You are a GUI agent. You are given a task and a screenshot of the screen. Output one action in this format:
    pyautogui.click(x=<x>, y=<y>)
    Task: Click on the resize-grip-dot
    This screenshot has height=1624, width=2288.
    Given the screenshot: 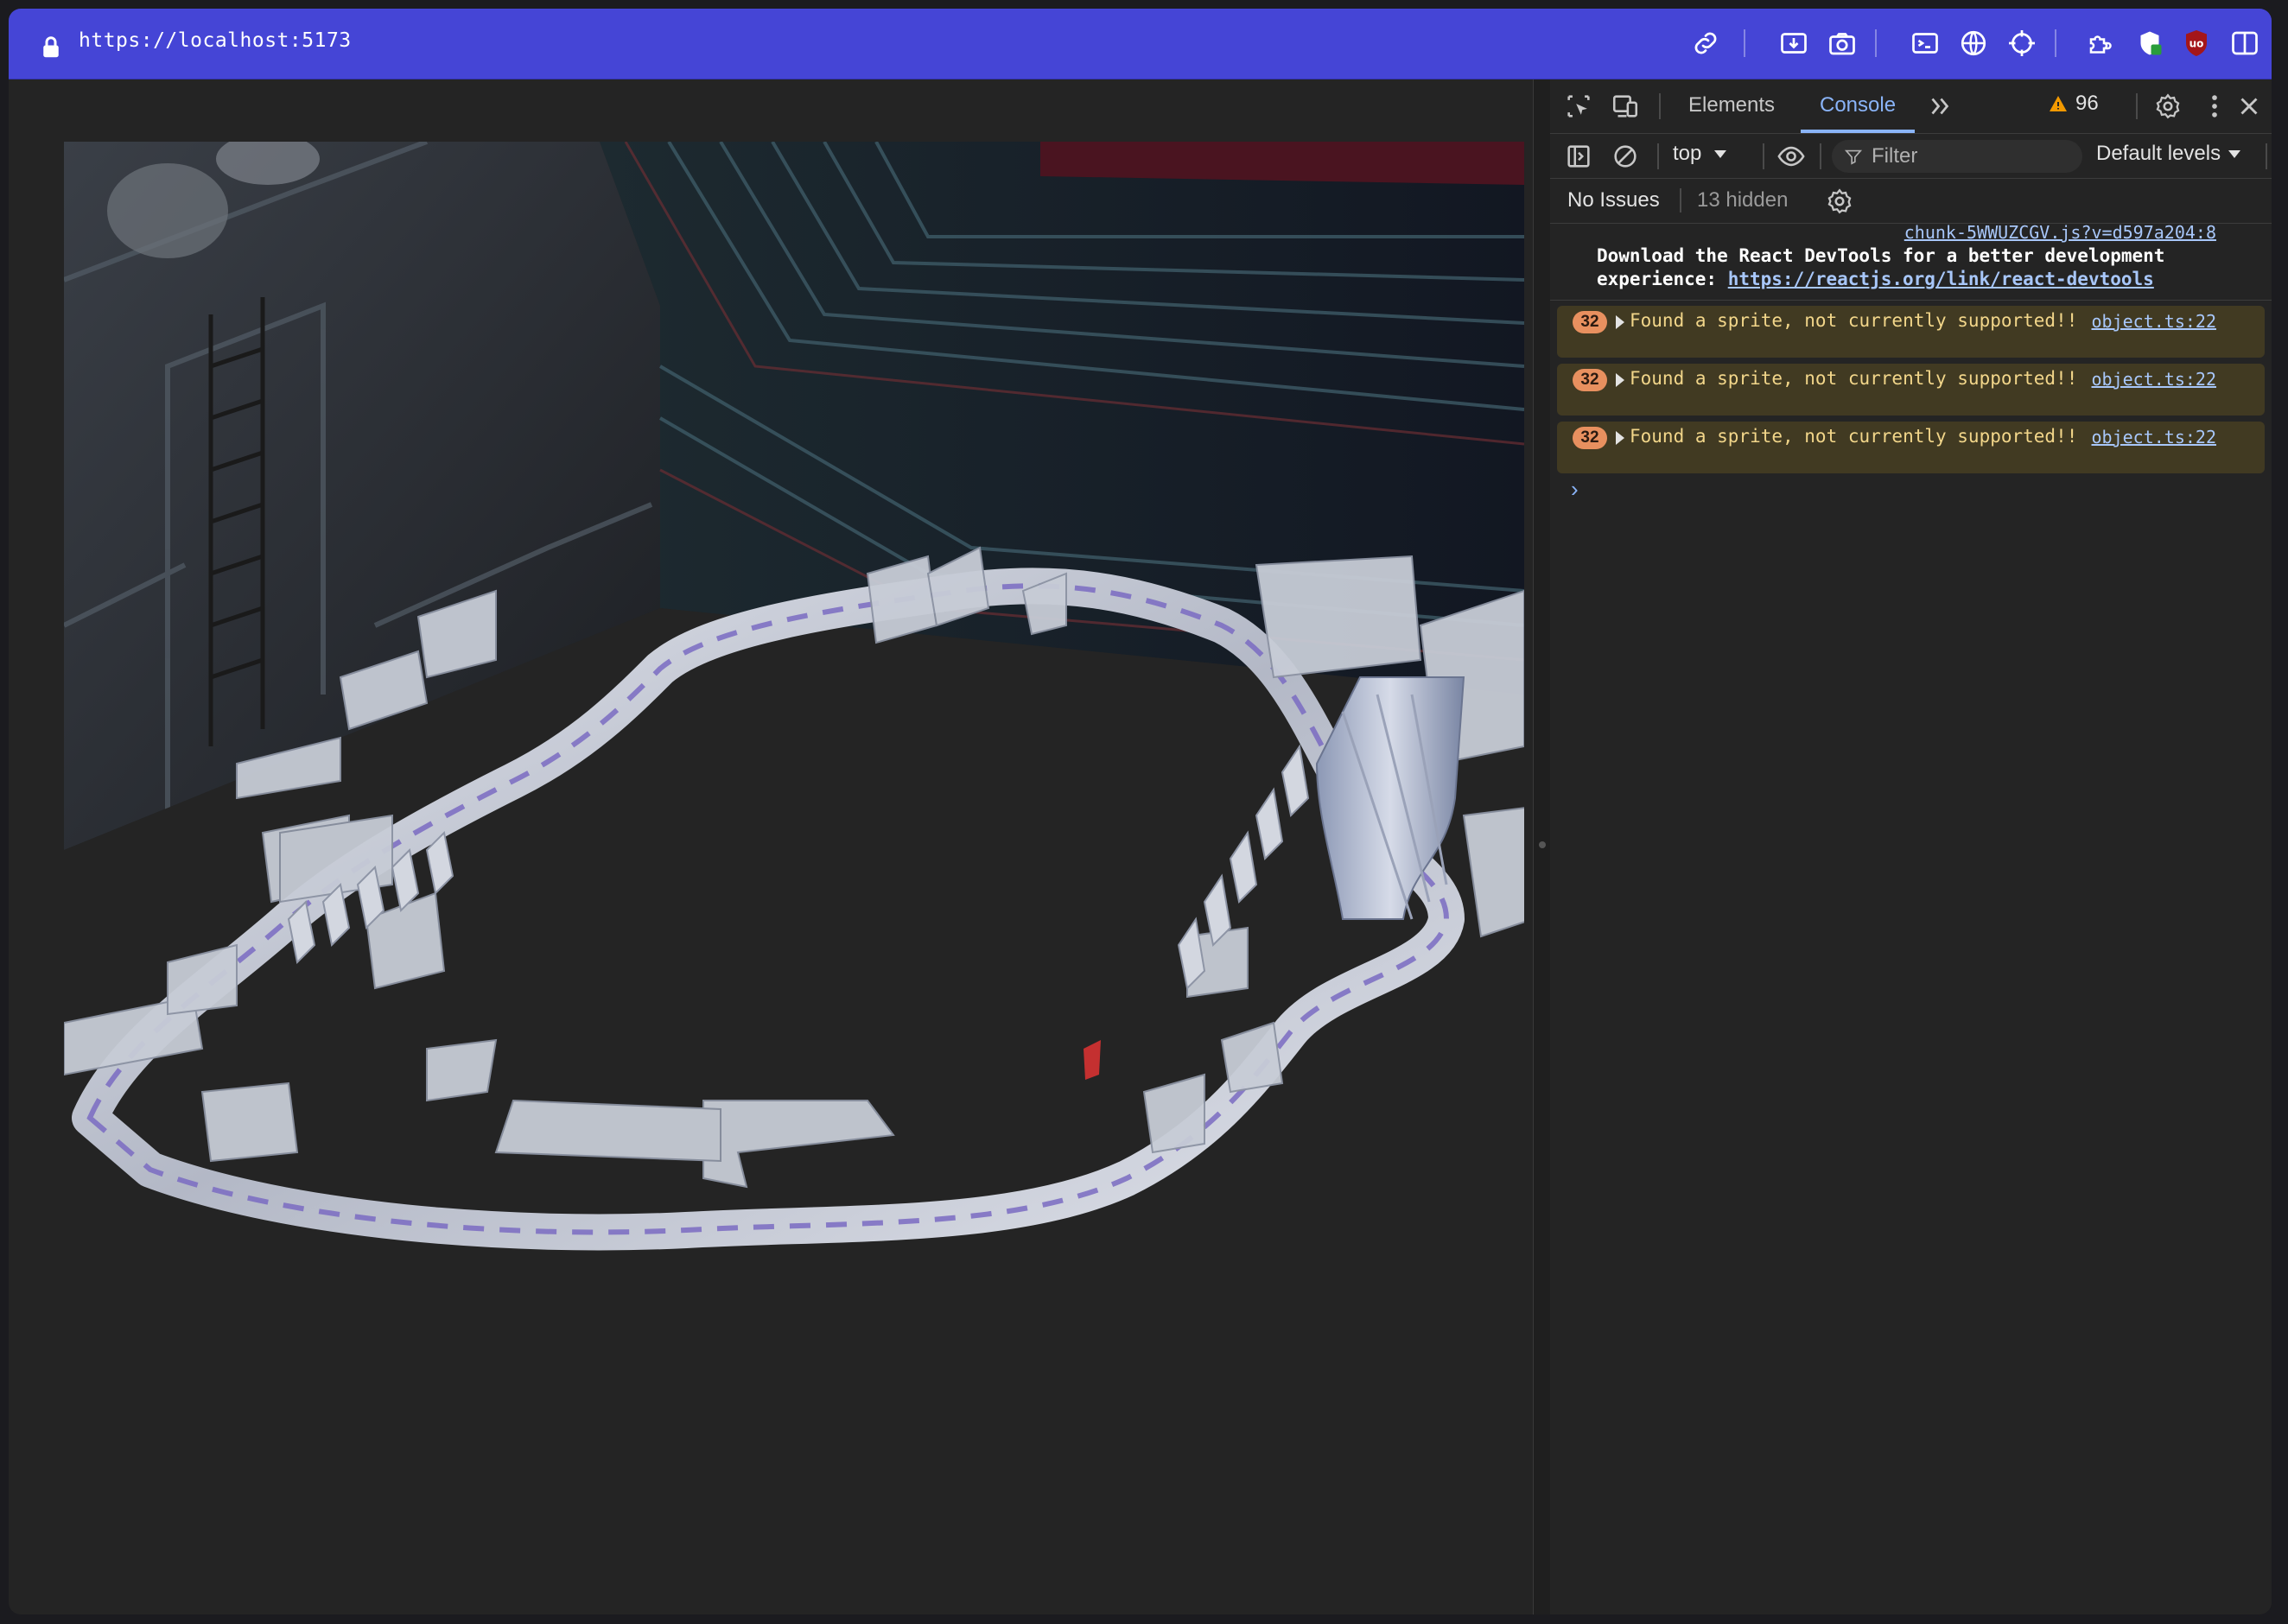 What is the action you would take?
    pyautogui.click(x=1542, y=844)
    